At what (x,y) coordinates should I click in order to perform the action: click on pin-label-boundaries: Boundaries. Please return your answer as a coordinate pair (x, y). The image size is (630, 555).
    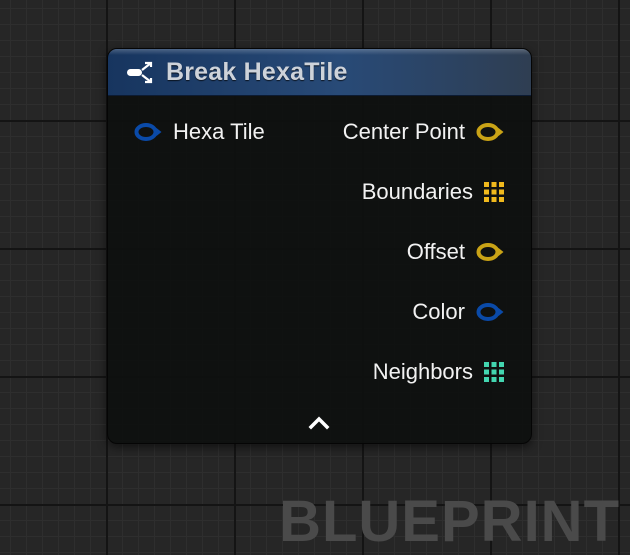
    Looking at the image, I should click on (417, 191).